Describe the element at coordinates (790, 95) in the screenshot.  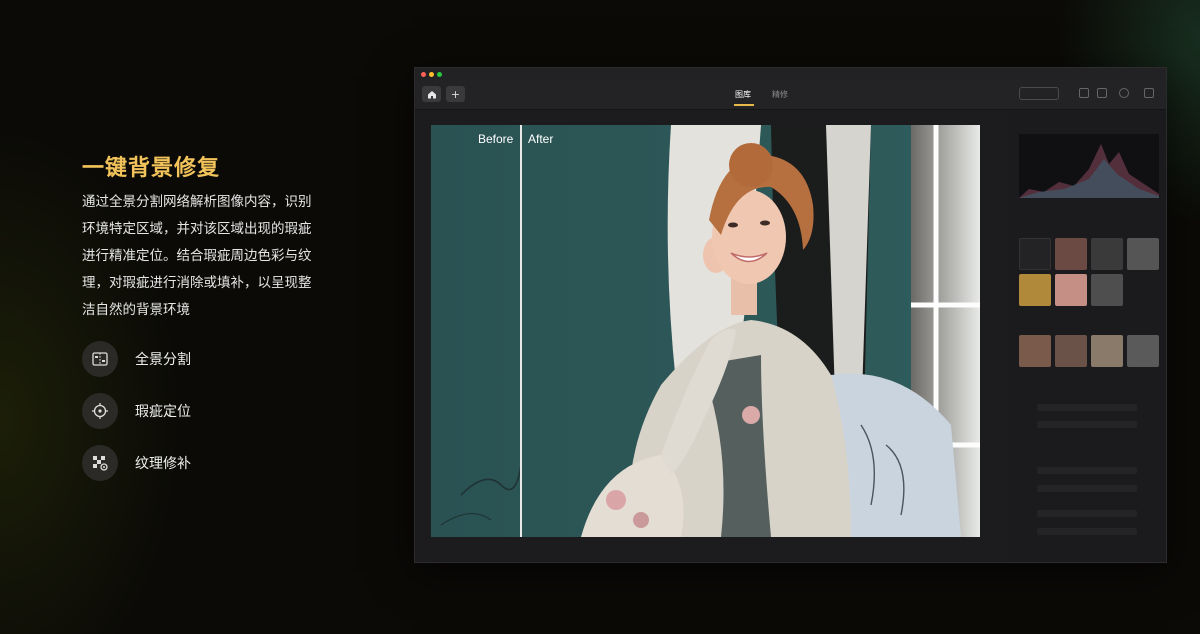
I see `app-toolbar: + 图库 精修` at that location.